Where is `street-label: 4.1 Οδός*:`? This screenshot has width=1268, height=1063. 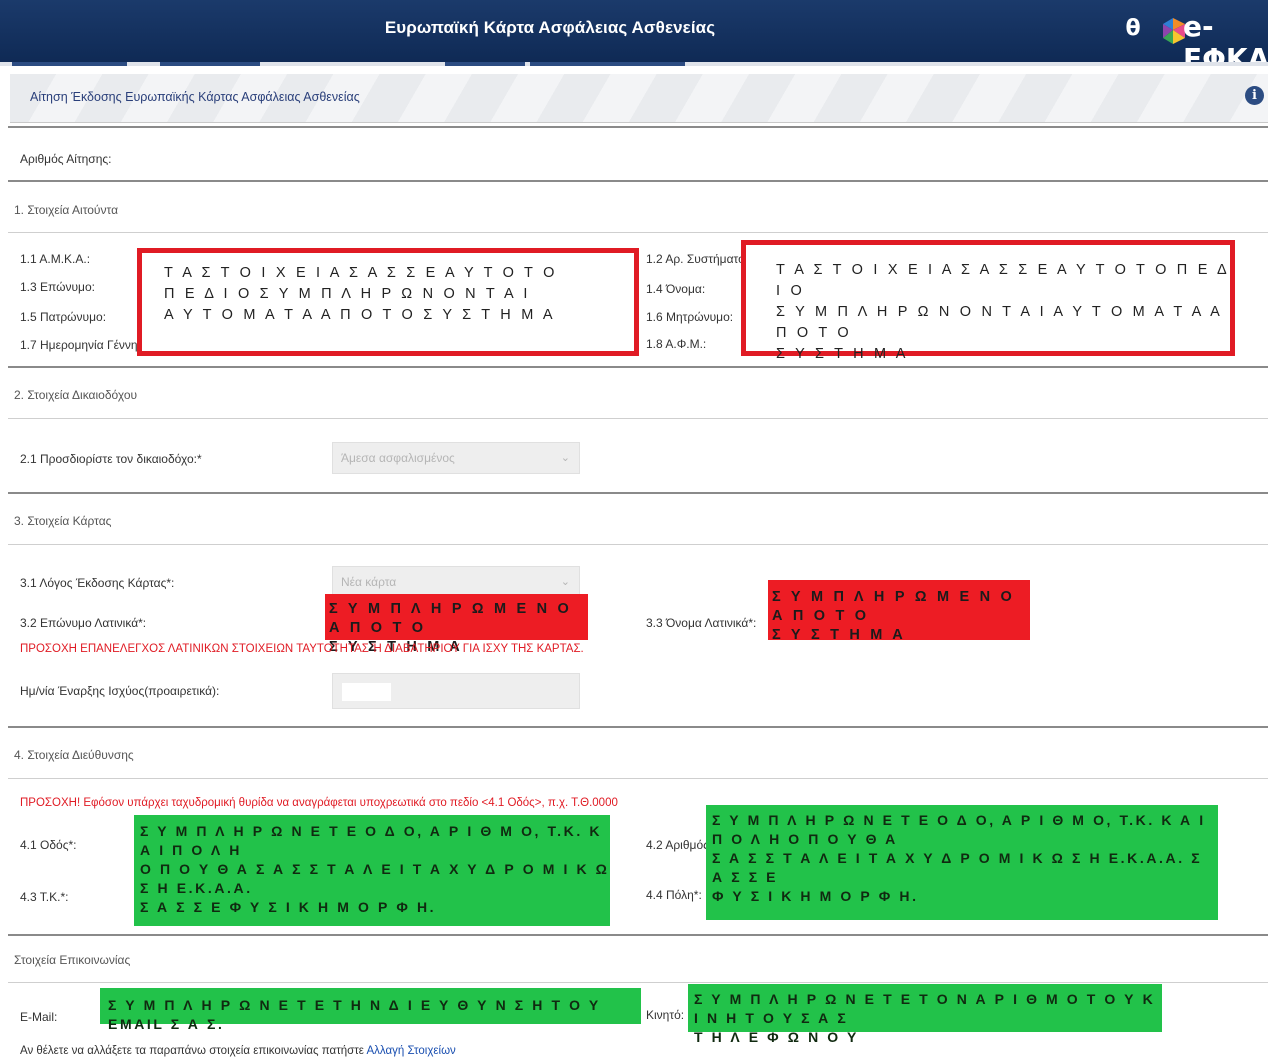
street-label: 4.1 Οδός*: is located at coordinates (48, 845).